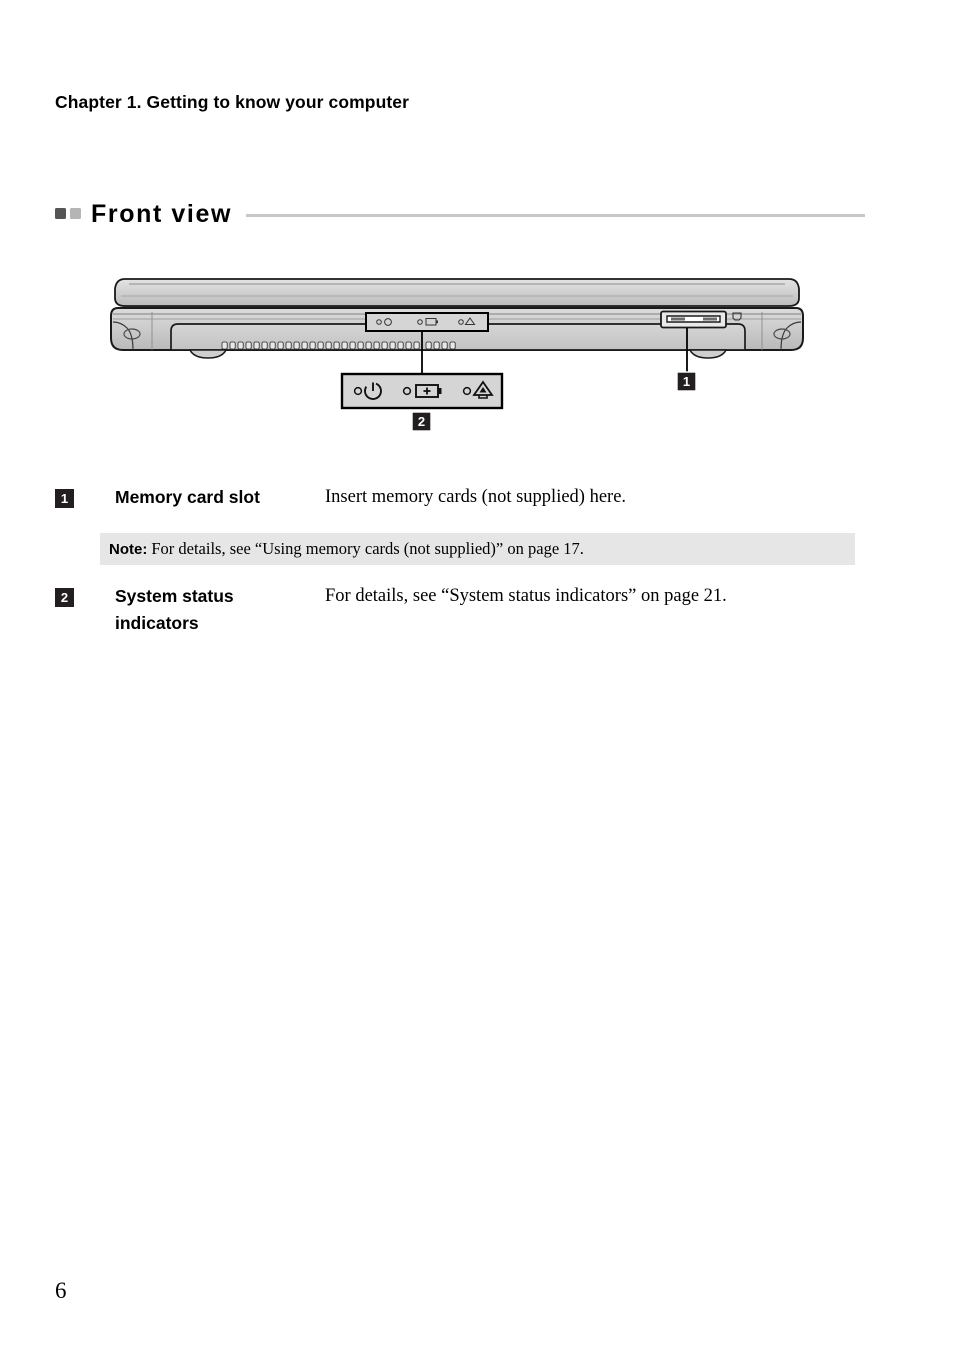 The height and width of the screenshot is (1352, 954). I want to click on laptop-lid-main, so click(457, 292).